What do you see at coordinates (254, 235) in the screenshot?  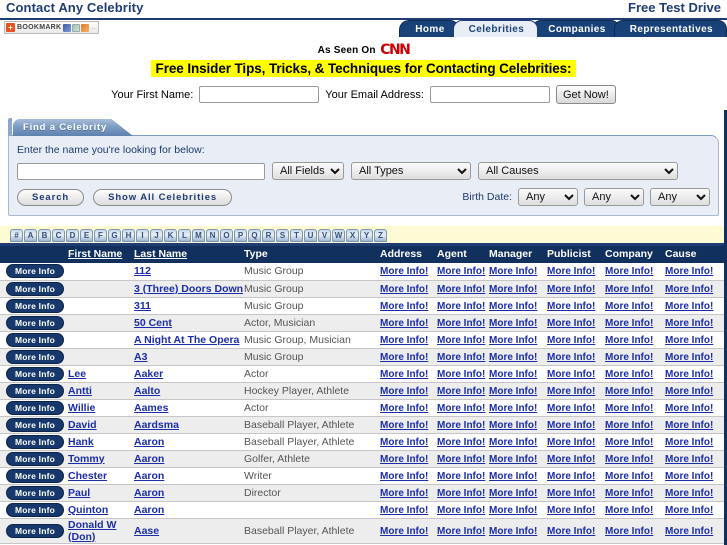 I see `alpha-filter-q: Q` at bounding box center [254, 235].